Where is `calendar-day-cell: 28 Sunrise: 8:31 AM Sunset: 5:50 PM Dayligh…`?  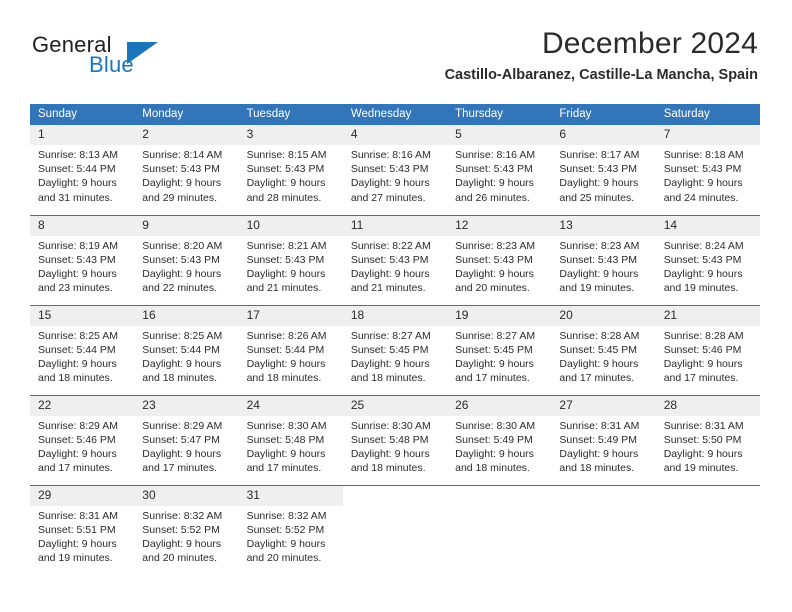 calendar-day-cell: 28 Sunrise: 8:31 AM Sunset: 5:50 PM Dayligh… is located at coordinates (707, 439).